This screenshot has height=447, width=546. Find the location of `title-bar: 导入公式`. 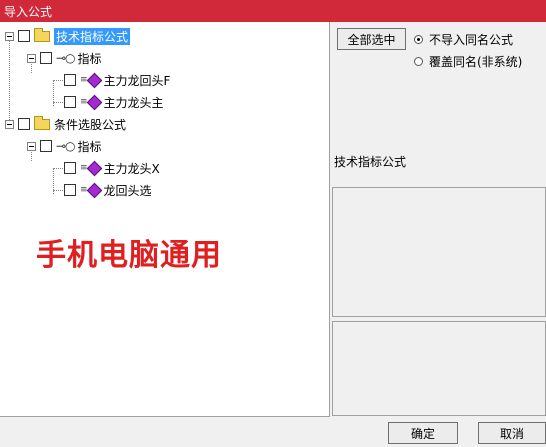

title-bar: 导入公式 is located at coordinates (273, 11).